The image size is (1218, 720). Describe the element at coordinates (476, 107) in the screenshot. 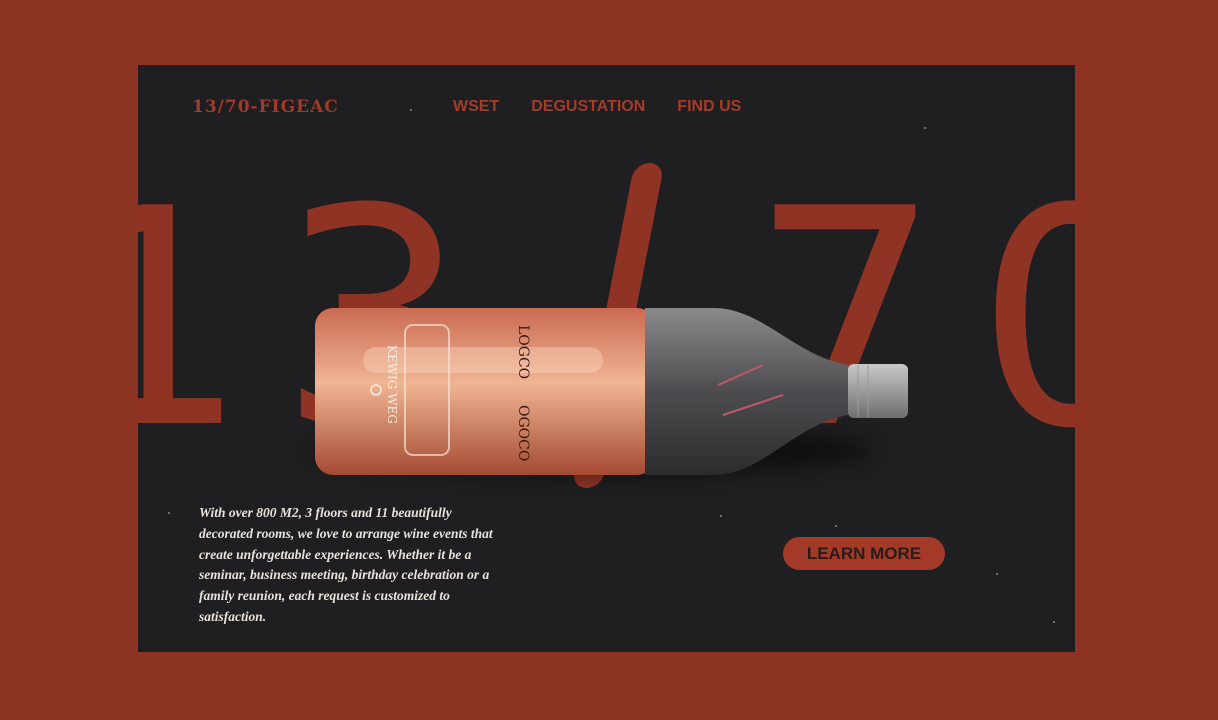

I see `nav-link-wset: WSET` at that location.